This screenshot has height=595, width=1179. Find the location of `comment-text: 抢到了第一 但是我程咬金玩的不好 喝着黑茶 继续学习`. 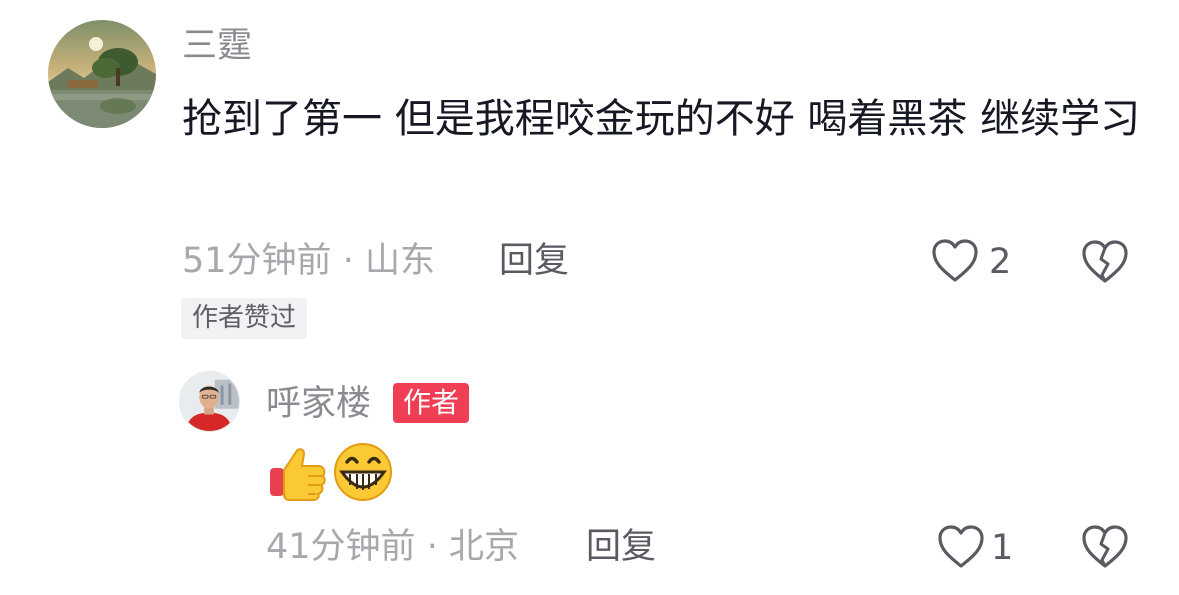

comment-text: 抢到了第一 但是我程咬金玩的不好 喝着黑茶 继续学习 is located at coordinates (661, 119).